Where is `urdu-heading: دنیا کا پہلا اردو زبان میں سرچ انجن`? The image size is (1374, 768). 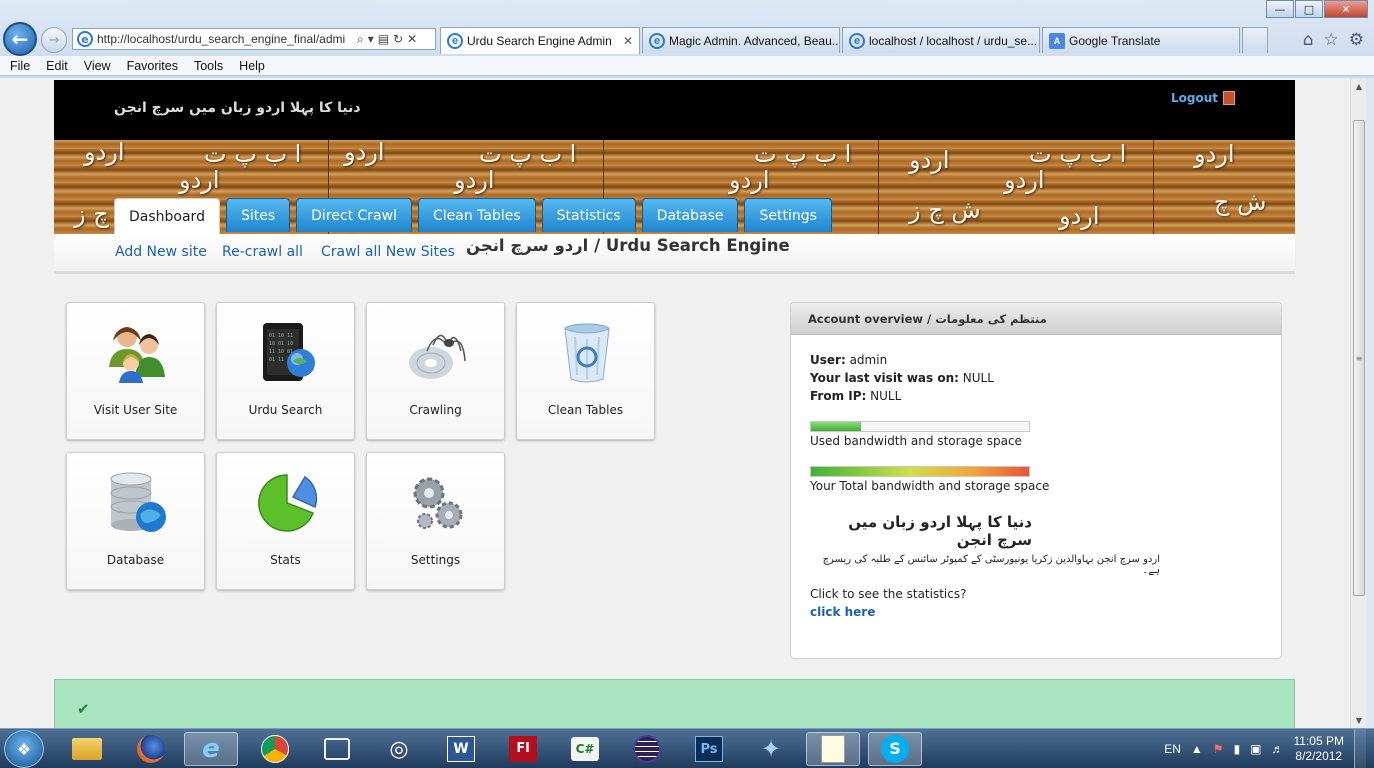
urdu-heading: دنیا کا پہلا اردو زبان میں سرچ انجن is located at coordinates (940, 531).